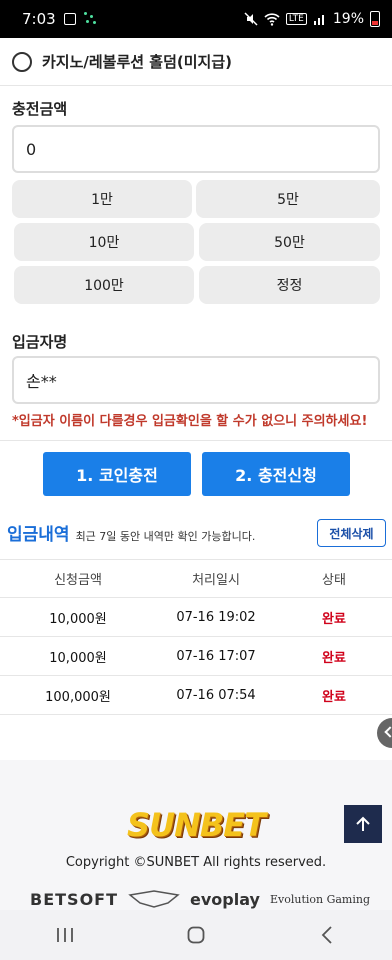 The image size is (392, 960). Describe the element at coordinates (38, 535) in the screenshot. I see `history-title: 입금내역` at that location.